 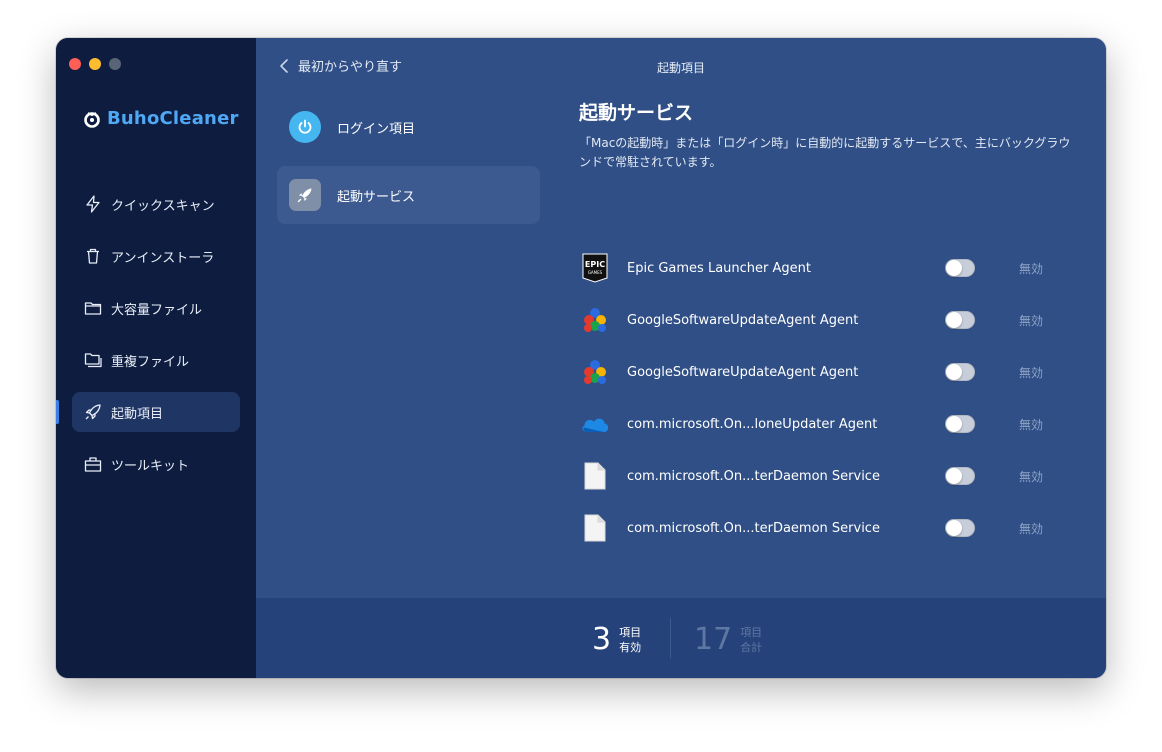 I want to click on sidebar-item-startup-items: 起動項目, so click(x=148, y=412).